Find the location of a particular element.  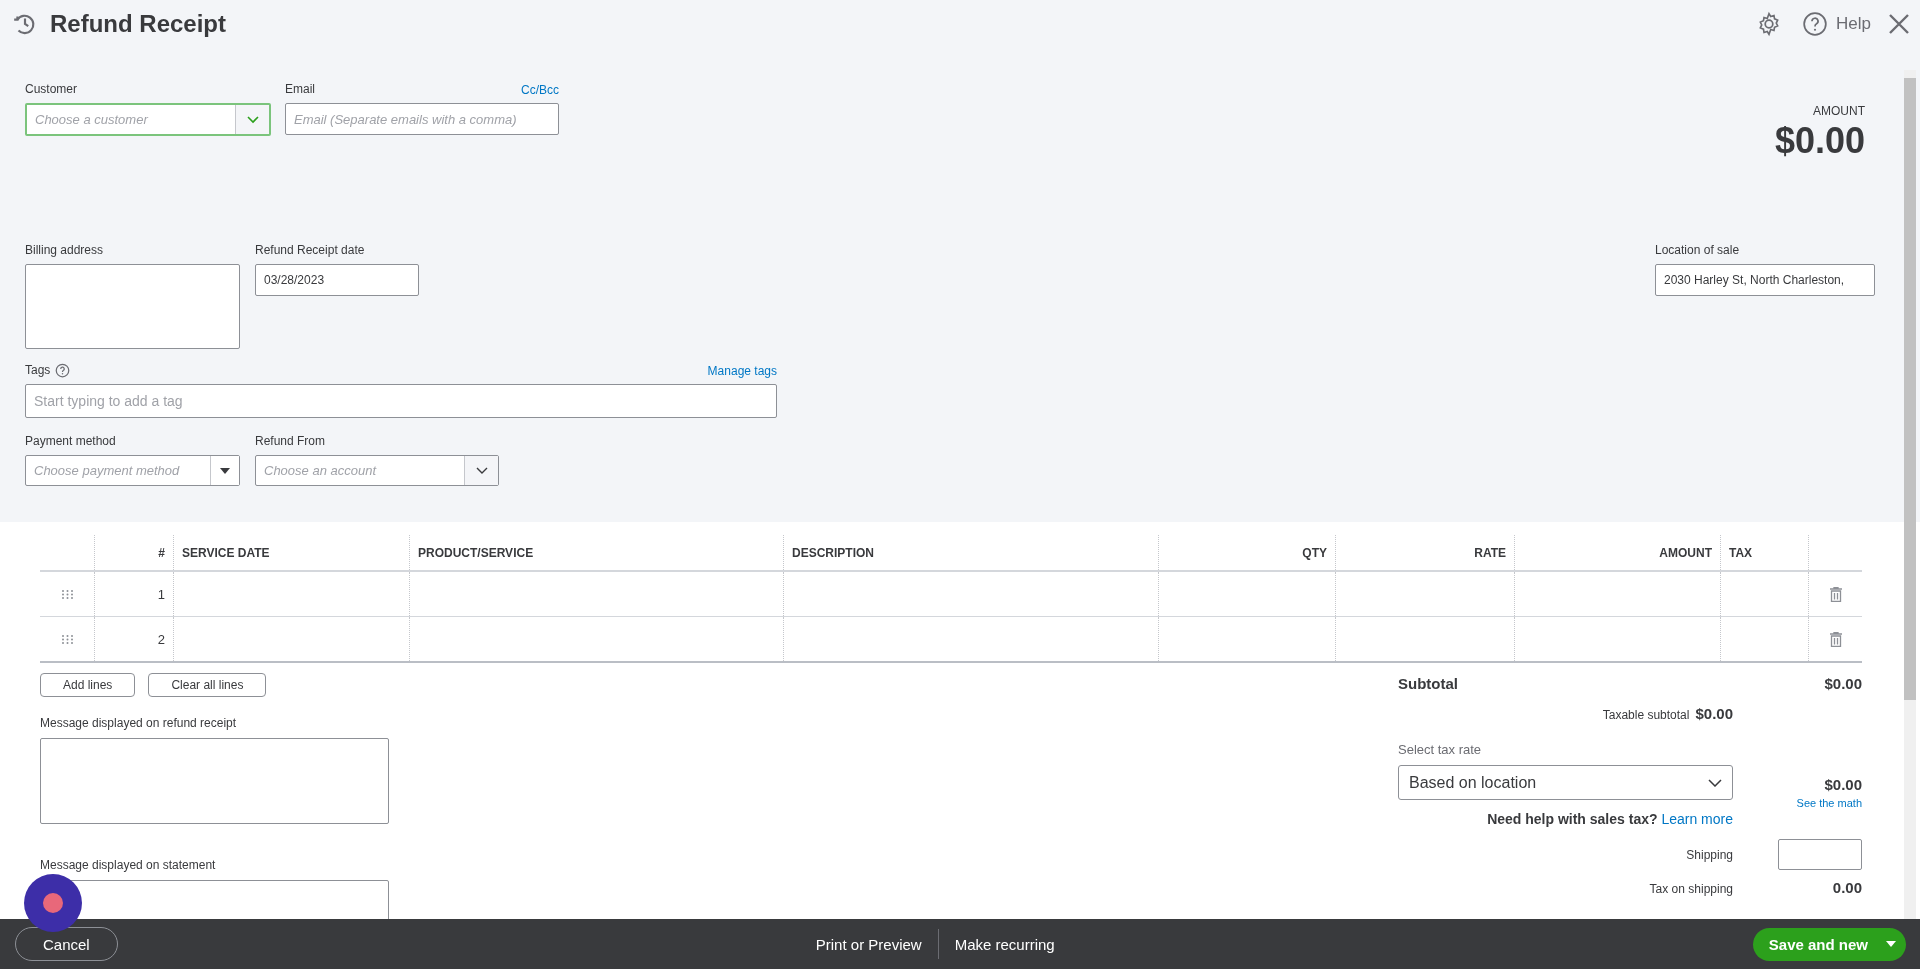

field-label: Message displayed on refund receipt is located at coordinates (139, 723).